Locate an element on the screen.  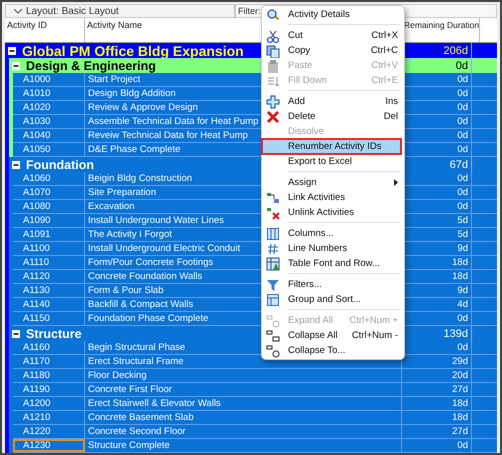
activity-id-cell: A1020 is located at coordinates (49, 107).